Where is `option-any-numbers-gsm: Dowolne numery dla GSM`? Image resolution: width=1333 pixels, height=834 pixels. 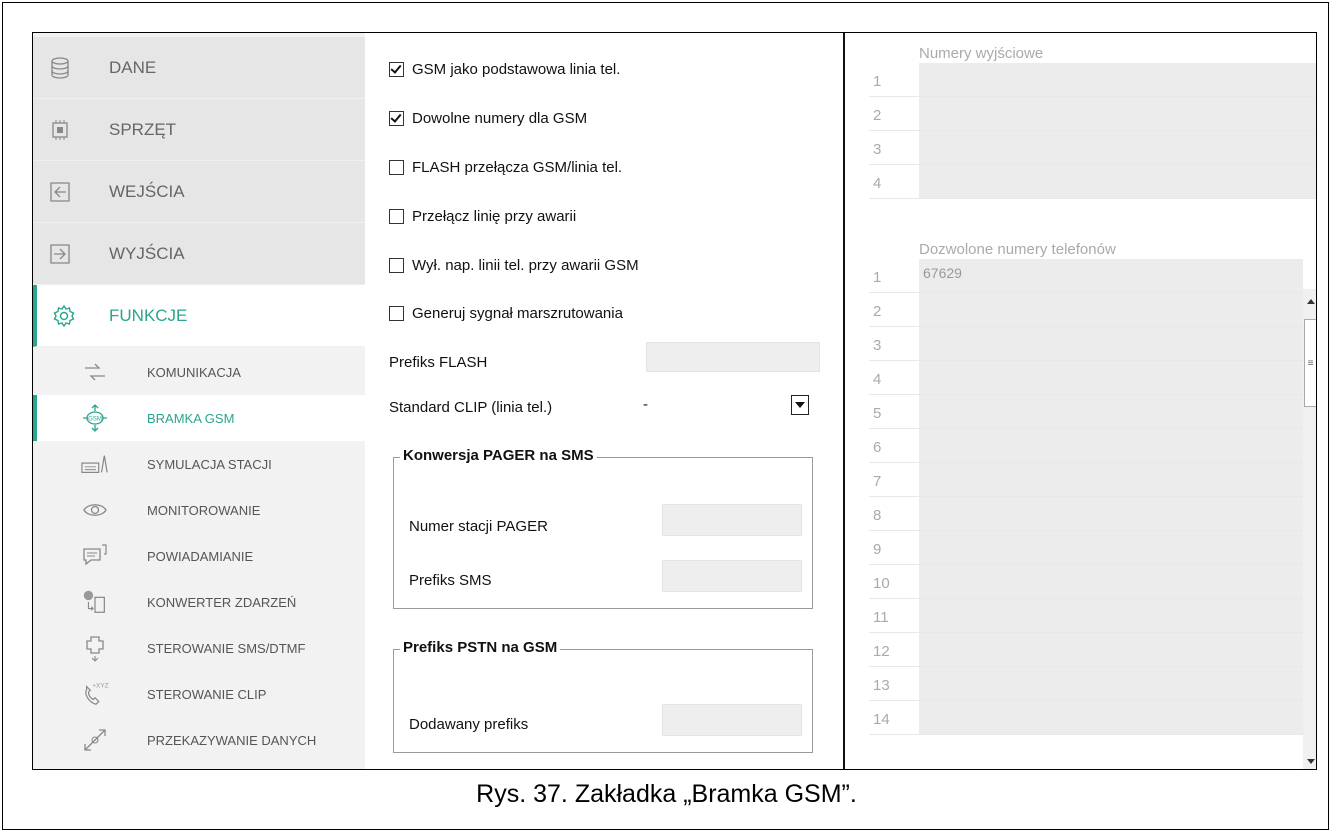
option-any-numbers-gsm: Dowolne numery dla GSM is located at coordinates (488, 118).